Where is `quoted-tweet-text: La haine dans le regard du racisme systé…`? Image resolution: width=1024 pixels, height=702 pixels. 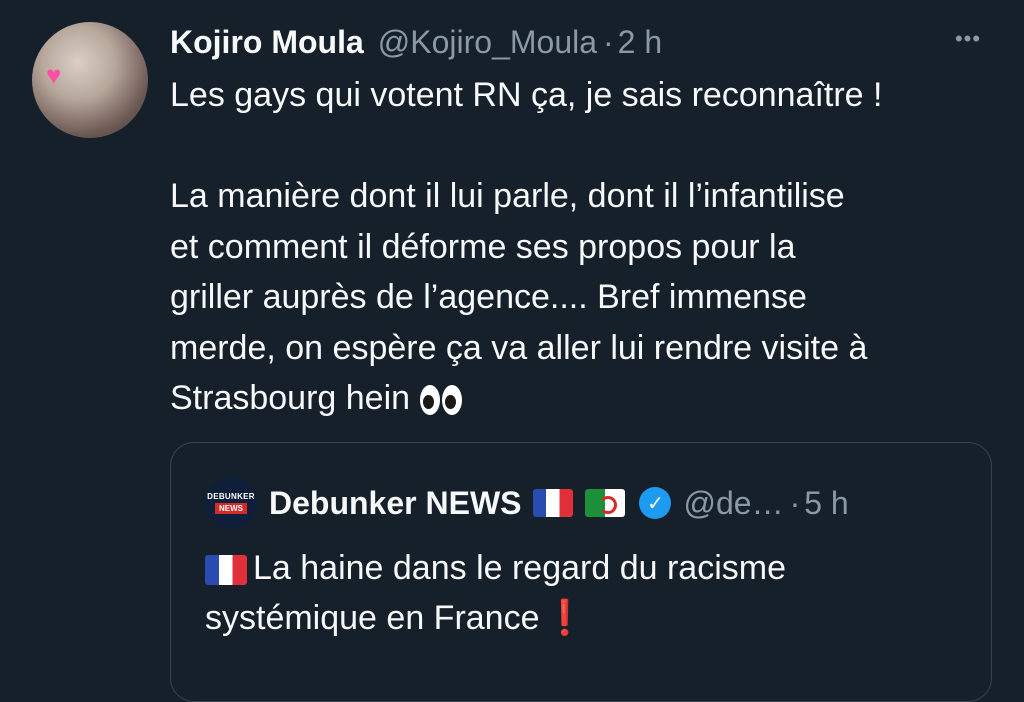
quoted-tweet-text: La haine dans le regard du racisme systé… is located at coordinates (585, 593).